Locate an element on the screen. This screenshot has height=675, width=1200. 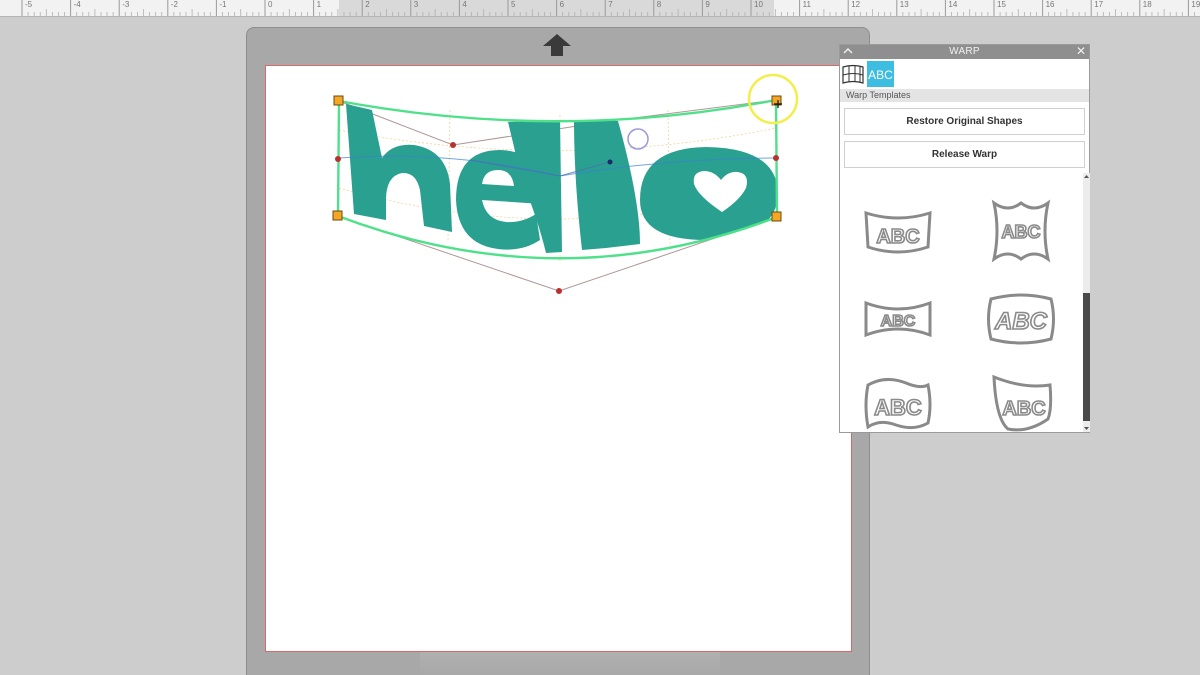
abc-template-icon: ABC is located at coordinates (880, 75).